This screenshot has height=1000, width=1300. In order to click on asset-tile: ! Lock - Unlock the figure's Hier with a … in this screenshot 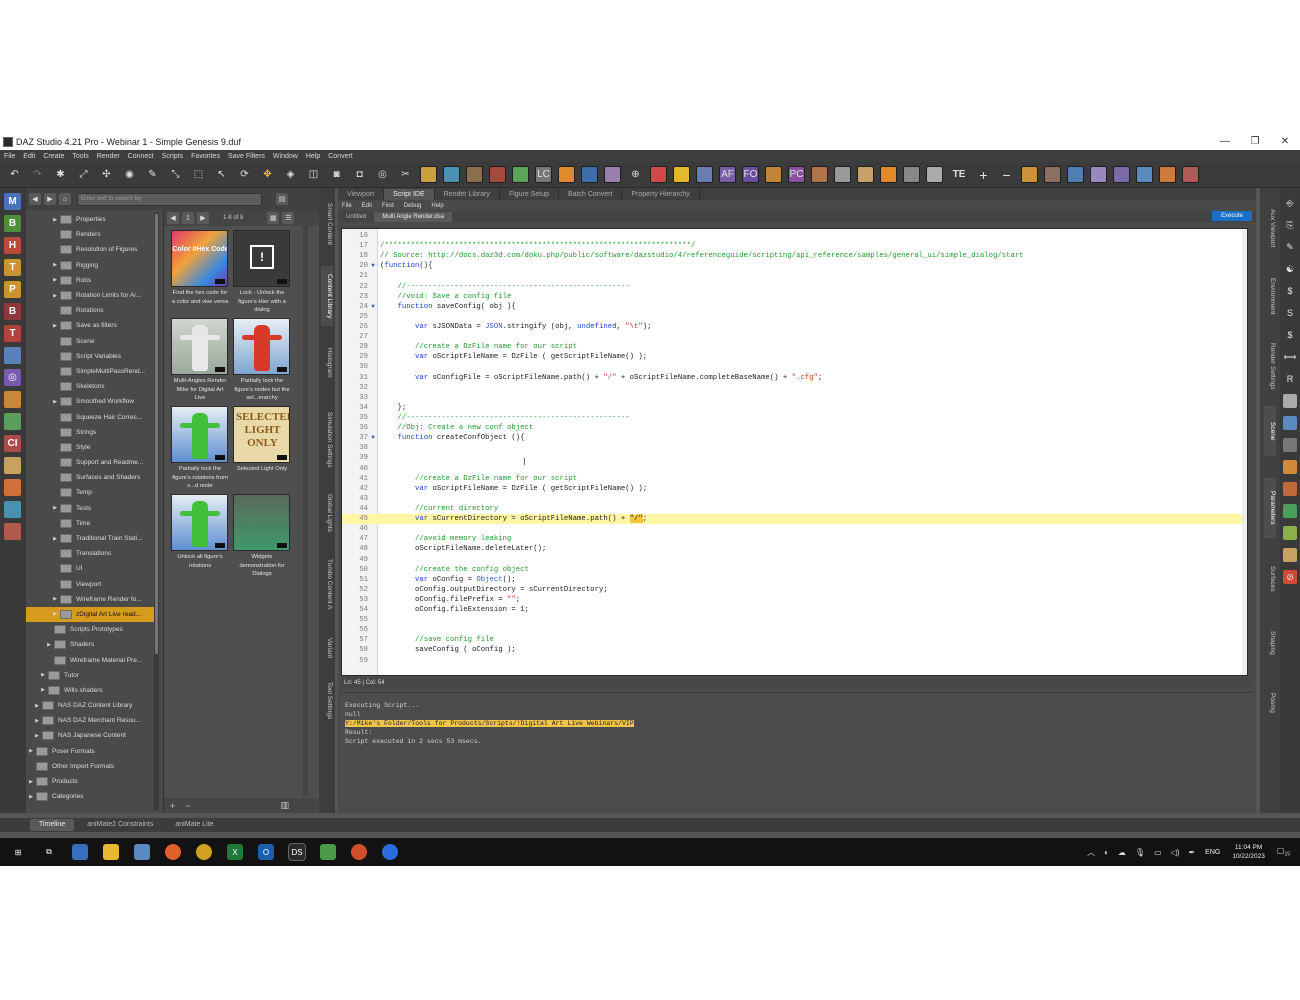, I will do `click(262, 272)`.